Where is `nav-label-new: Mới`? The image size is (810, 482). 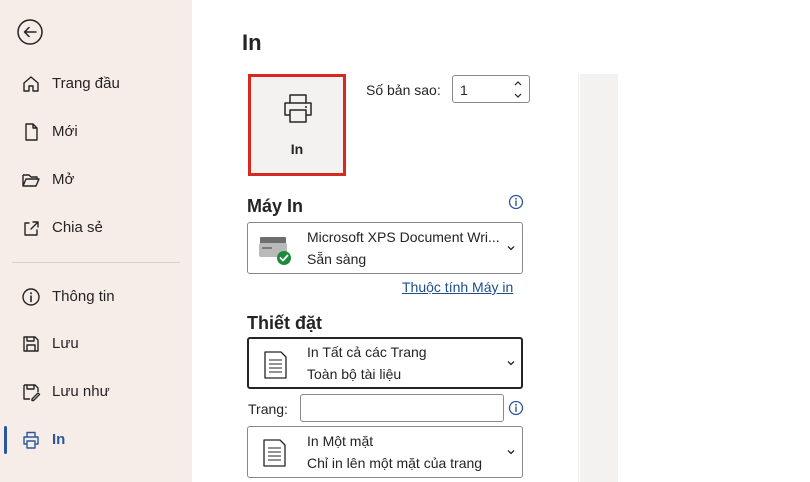 nav-label-new: Mới is located at coordinates (65, 131).